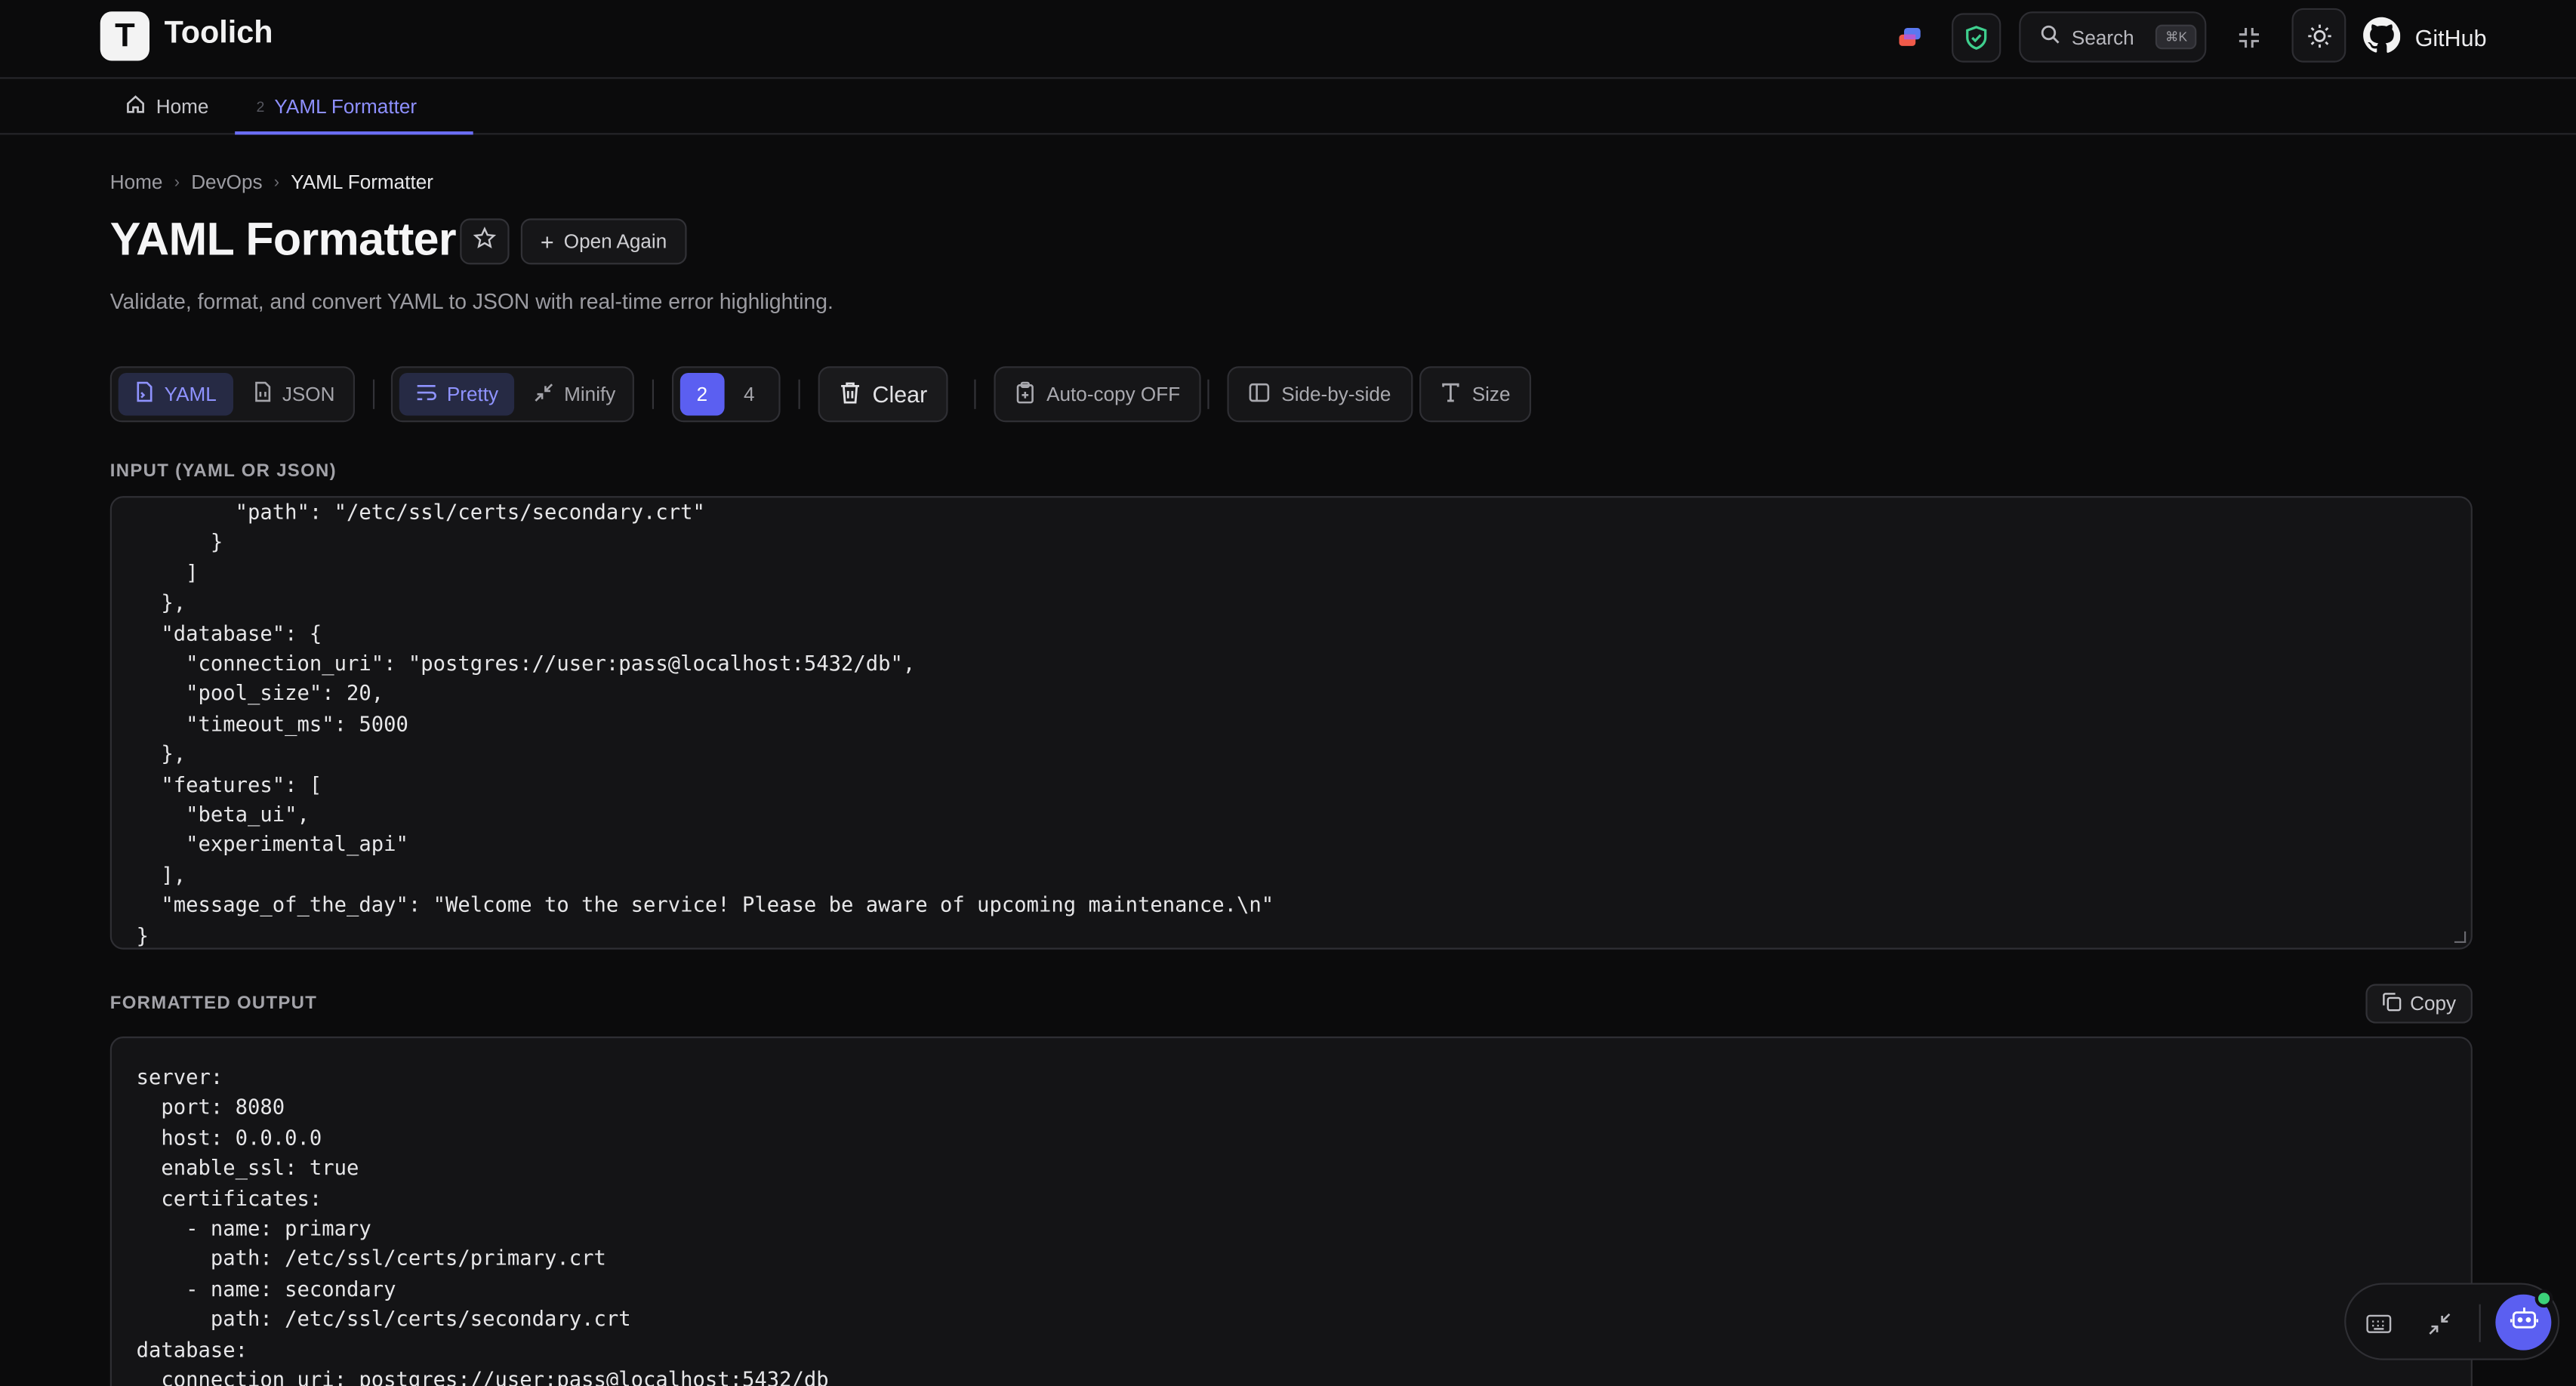 This screenshot has height=1386, width=2576. Describe the element at coordinates (1491, 395) in the screenshot. I see `size-label: Size` at that location.